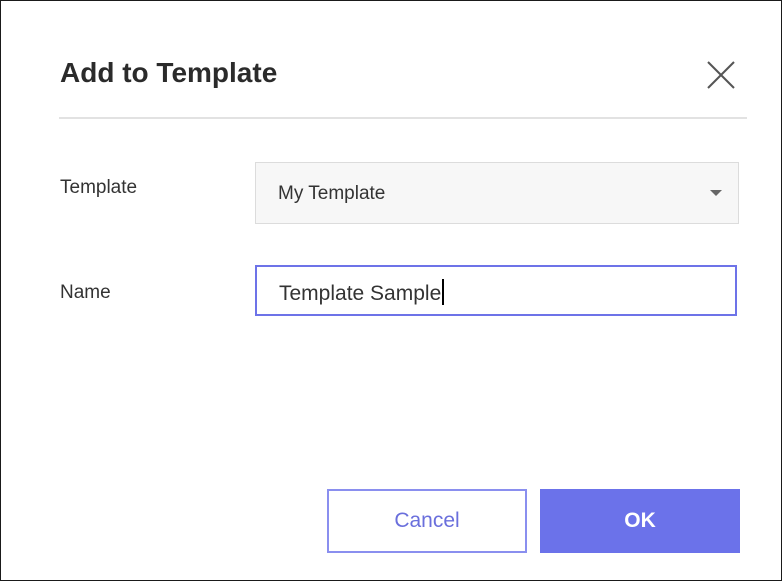 The image size is (782, 581). Describe the element at coordinates (716, 193) in the screenshot. I see `caret-down-icon` at that location.